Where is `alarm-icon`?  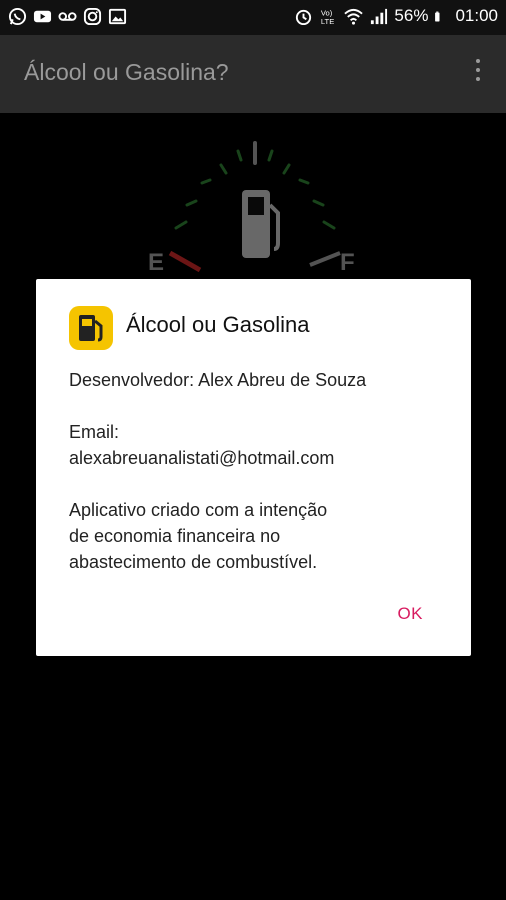
alarm-icon is located at coordinates (304, 17).